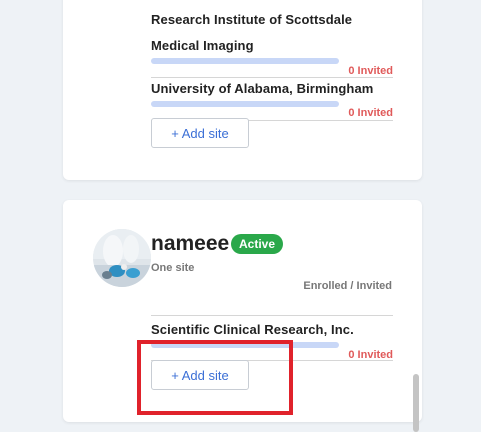  I want to click on enrolled-invited-header: Enrolled / Invited, so click(347, 286).